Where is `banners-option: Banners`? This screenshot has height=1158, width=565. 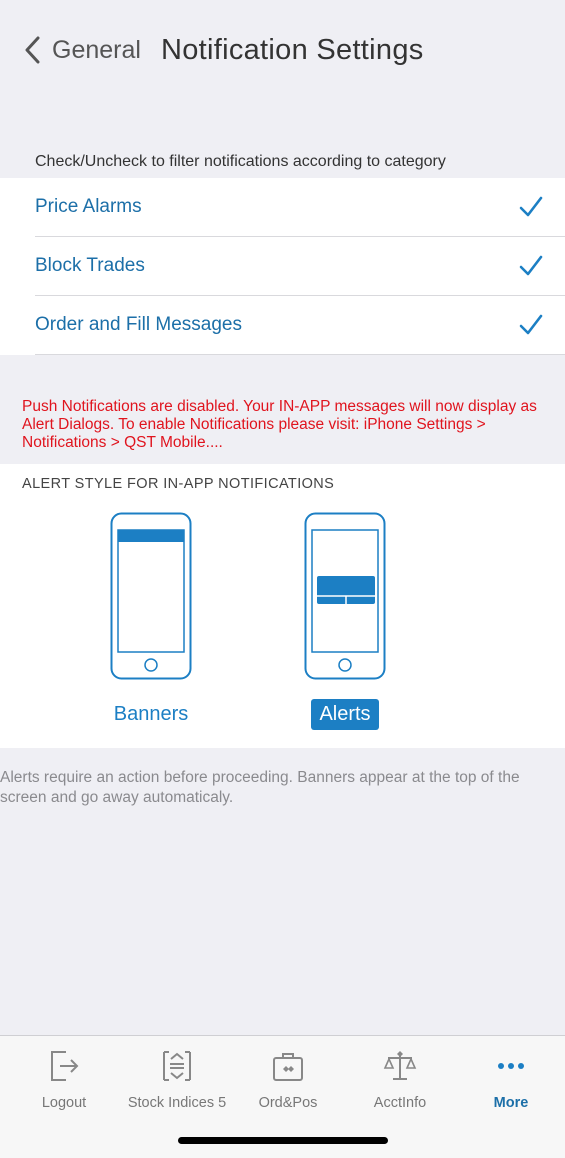
banners-option: Banners is located at coordinates (151, 621).